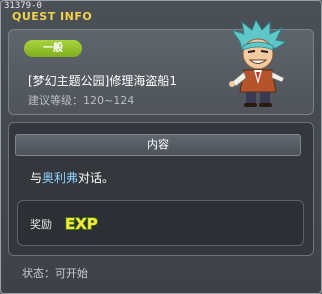 This screenshot has width=322, height=294. What do you see at coordinates (55, 100) in the screenshot?
I see `recommended-level-label: 建议等级：` at bounding box center [55, 100].